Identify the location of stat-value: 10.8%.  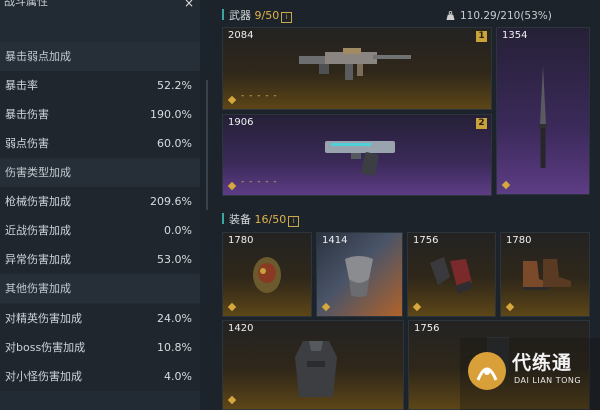
(174, 347).